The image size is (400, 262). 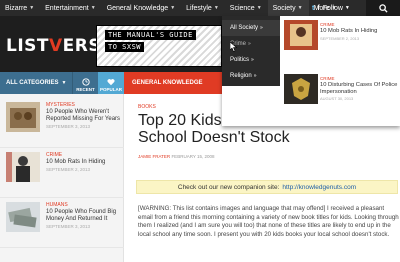 What do you see at coordinates (228, 187) in the screenshot?
I see `promo-text: Check out our new companion site:` at bounding box center [228, 187].